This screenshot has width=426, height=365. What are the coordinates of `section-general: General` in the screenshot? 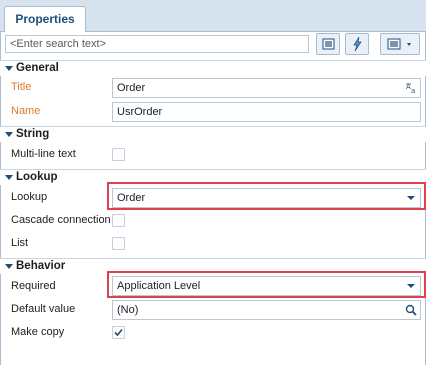 It's located at (213, 68).